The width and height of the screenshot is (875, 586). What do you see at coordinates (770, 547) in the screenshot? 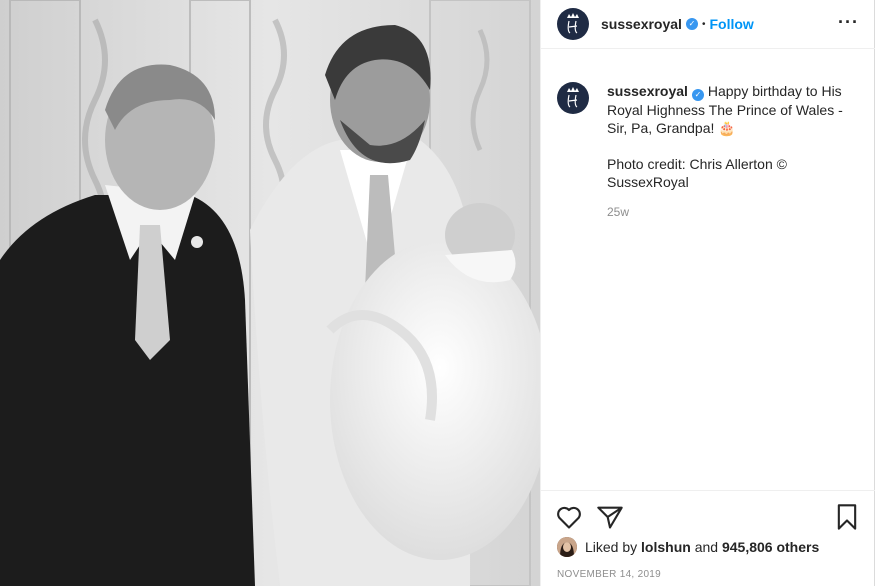
I see `likes-count: 945,806 others` at bounding box center [770, 547].